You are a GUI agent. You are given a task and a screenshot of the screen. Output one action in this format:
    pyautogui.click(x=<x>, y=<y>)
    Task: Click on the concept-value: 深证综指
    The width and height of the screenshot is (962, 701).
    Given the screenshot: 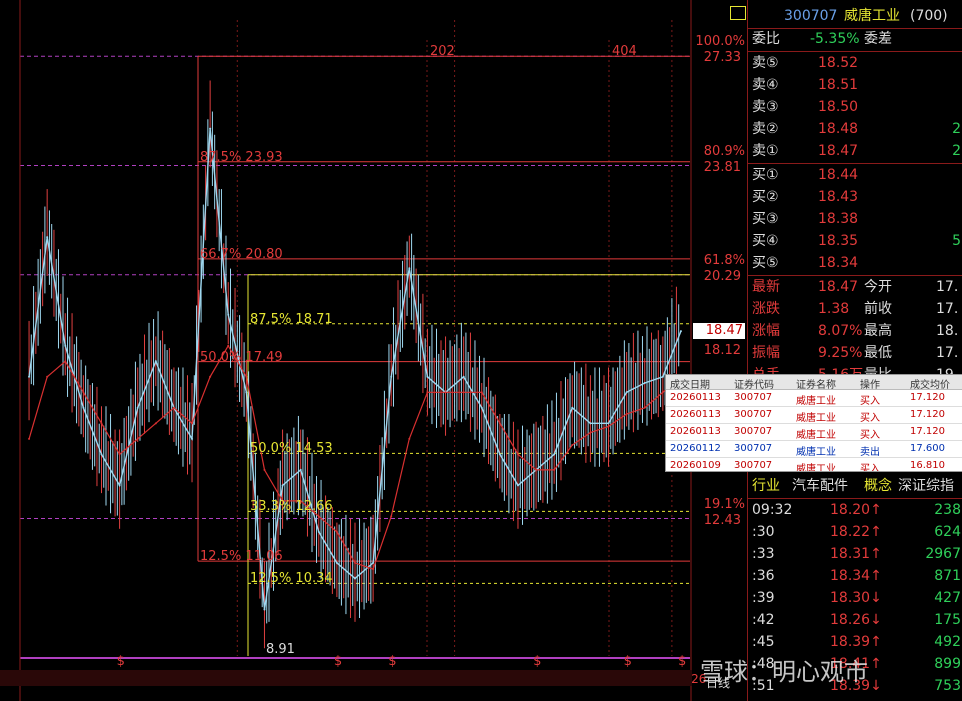 What is the action you would take?
    pyautogui.click(x=926, y=486)
    